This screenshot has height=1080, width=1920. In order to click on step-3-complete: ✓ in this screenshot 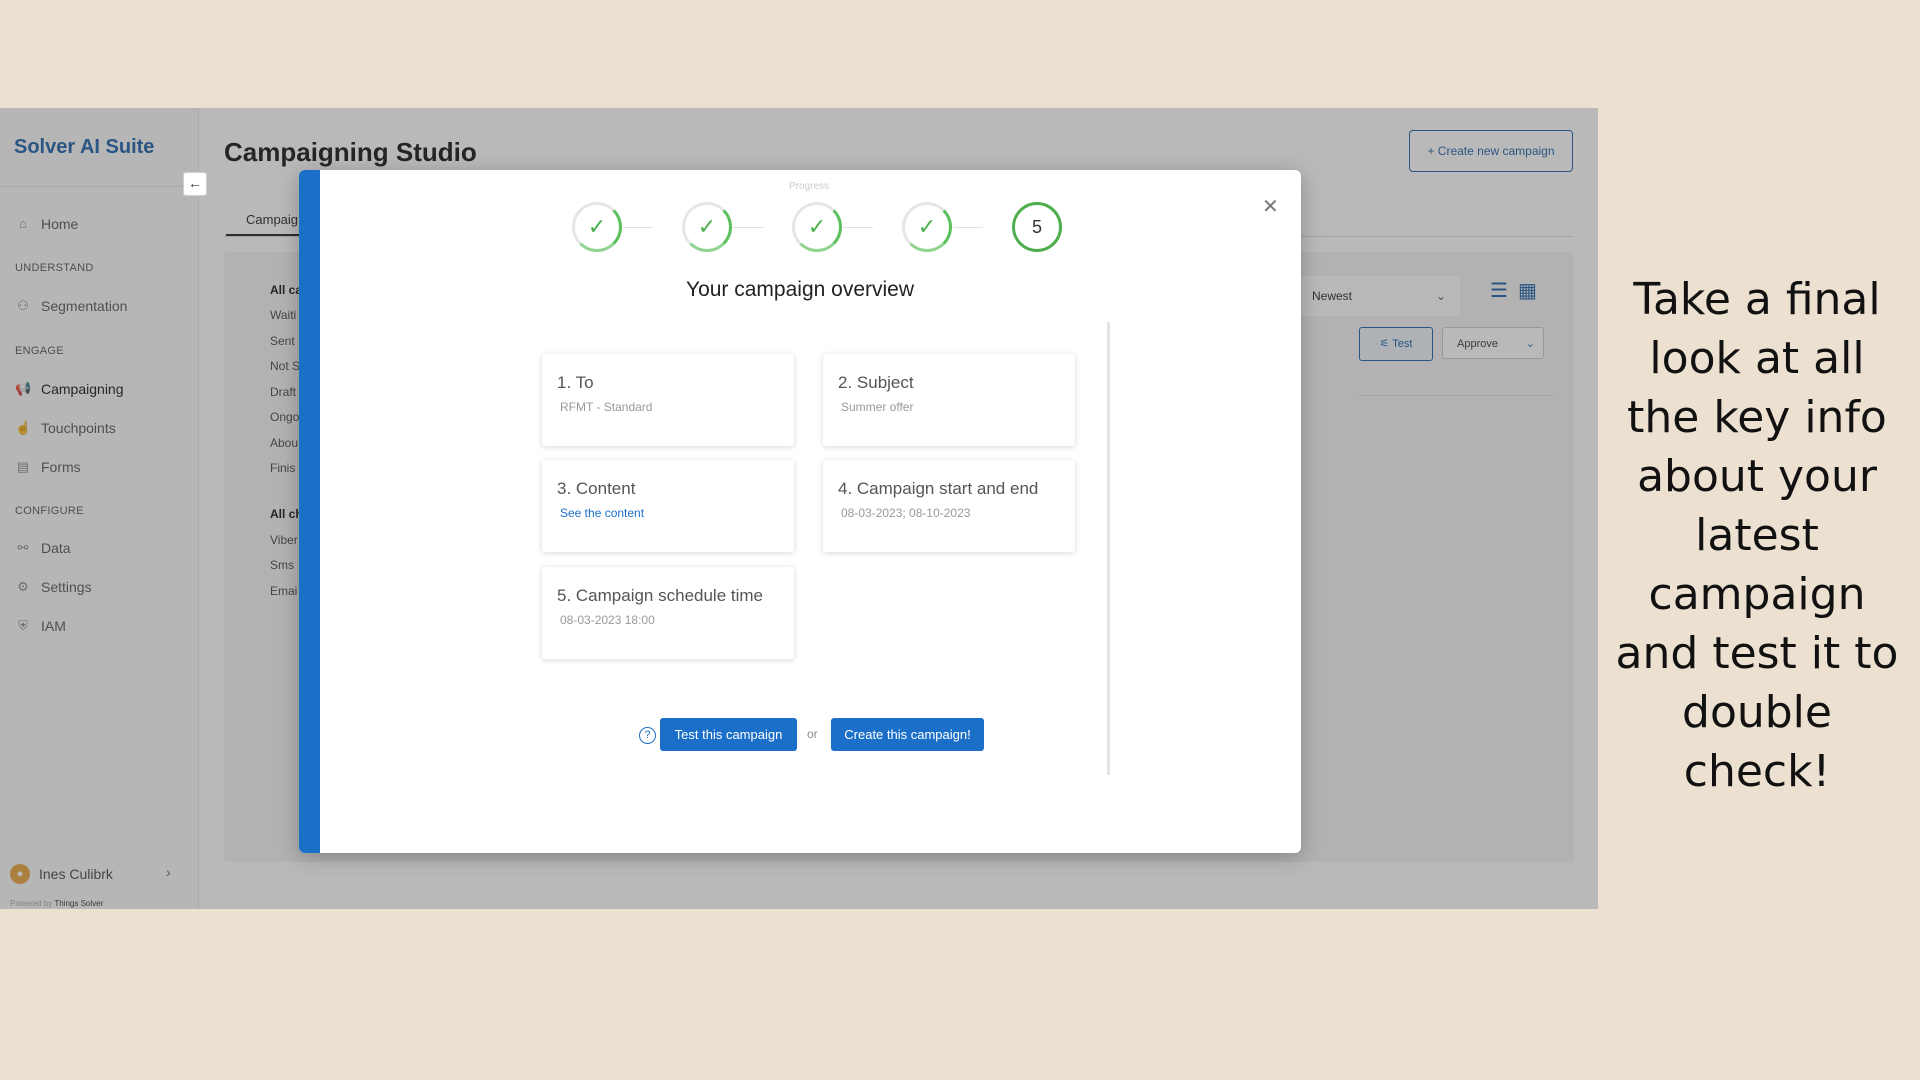, I will do `click(817, 227)`.